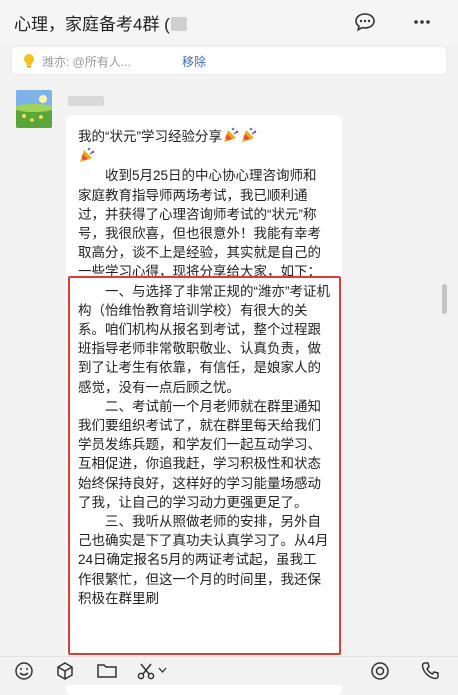 The width and height of the screenshot is (458, 695). I want to click on record-icon, so click(380, 671).